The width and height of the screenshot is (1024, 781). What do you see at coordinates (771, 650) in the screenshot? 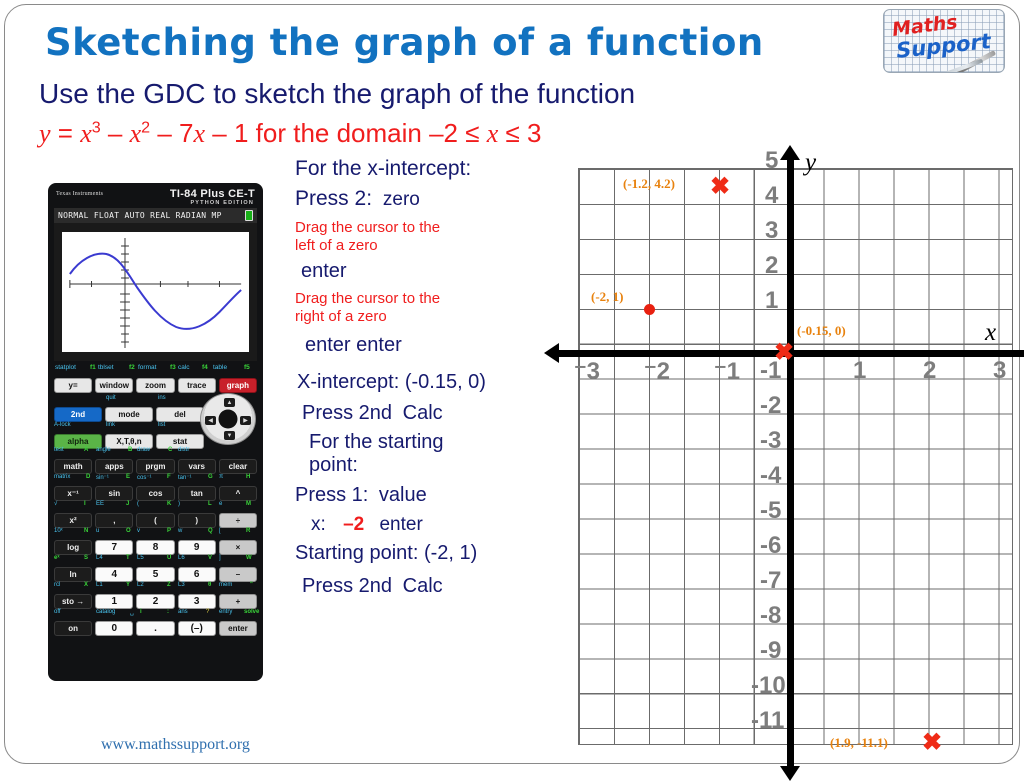
I see `ytick-neg9: -9` at bounding box center [771, 650].